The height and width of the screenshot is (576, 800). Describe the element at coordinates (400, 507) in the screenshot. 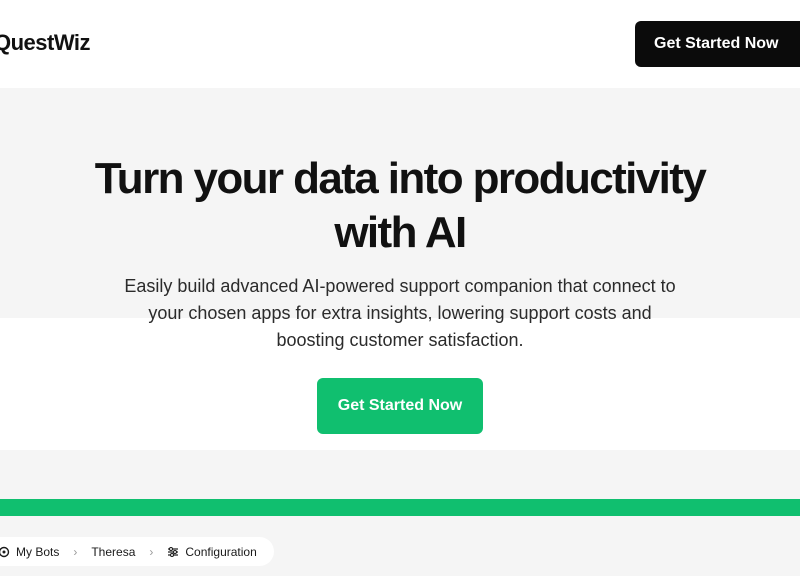

I see `preview-accent-bar` at that location.